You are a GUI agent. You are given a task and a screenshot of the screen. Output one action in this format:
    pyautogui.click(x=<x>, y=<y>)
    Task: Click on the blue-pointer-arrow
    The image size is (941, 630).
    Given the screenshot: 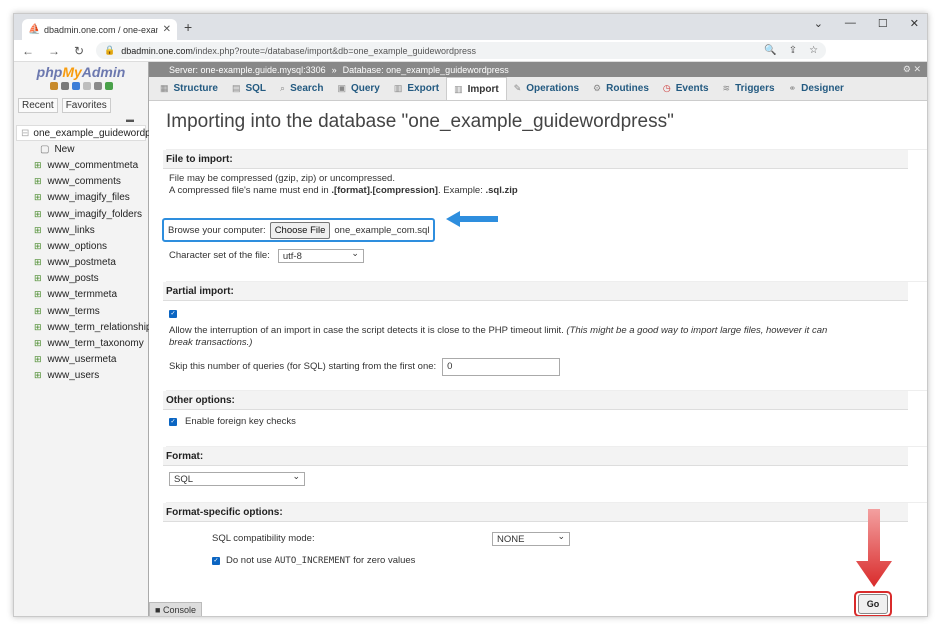 What is the action you would take?
    pyautogui.click(x=472, y=219)
    